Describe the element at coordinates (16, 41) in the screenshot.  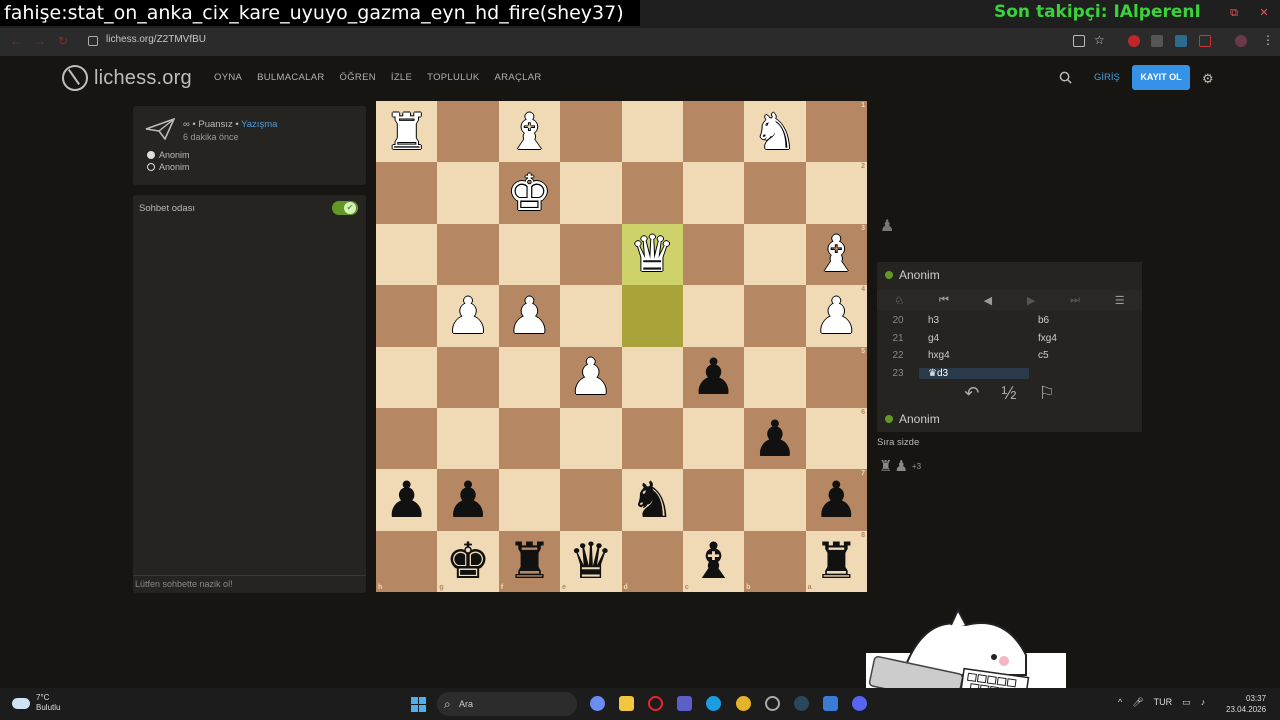
I see `back-icon: ←` at that location.